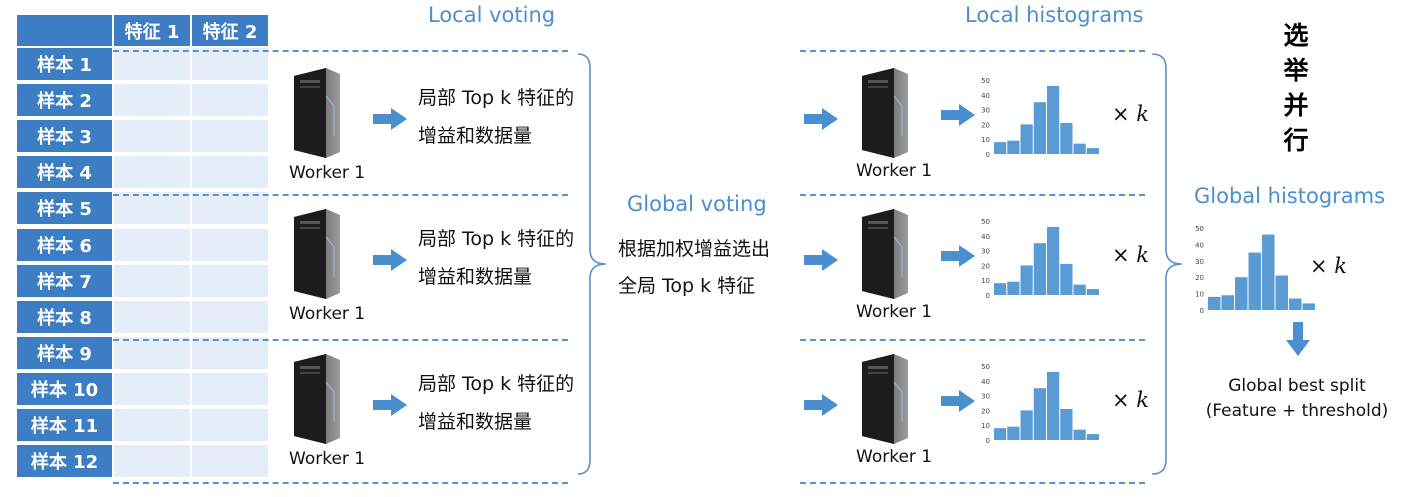  I want to click on global-histograms-title: Global histograms, so click(1290, 196).